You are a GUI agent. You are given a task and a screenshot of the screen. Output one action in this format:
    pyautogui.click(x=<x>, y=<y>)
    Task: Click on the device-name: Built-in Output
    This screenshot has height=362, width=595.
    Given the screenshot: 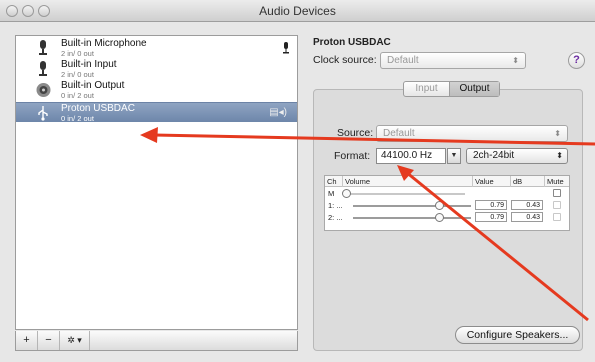 What is the action you would take?
    pyautogui.click(x=93, y=85)
    